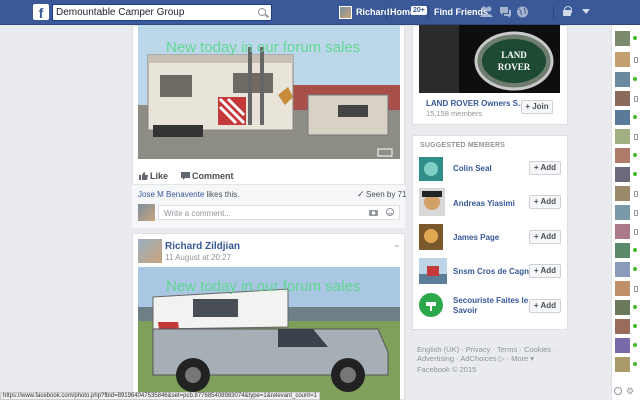  Describe the element at coordinates (386, 194) in the screenshot. I see `seen-by-count: Seen by 71` at that location.